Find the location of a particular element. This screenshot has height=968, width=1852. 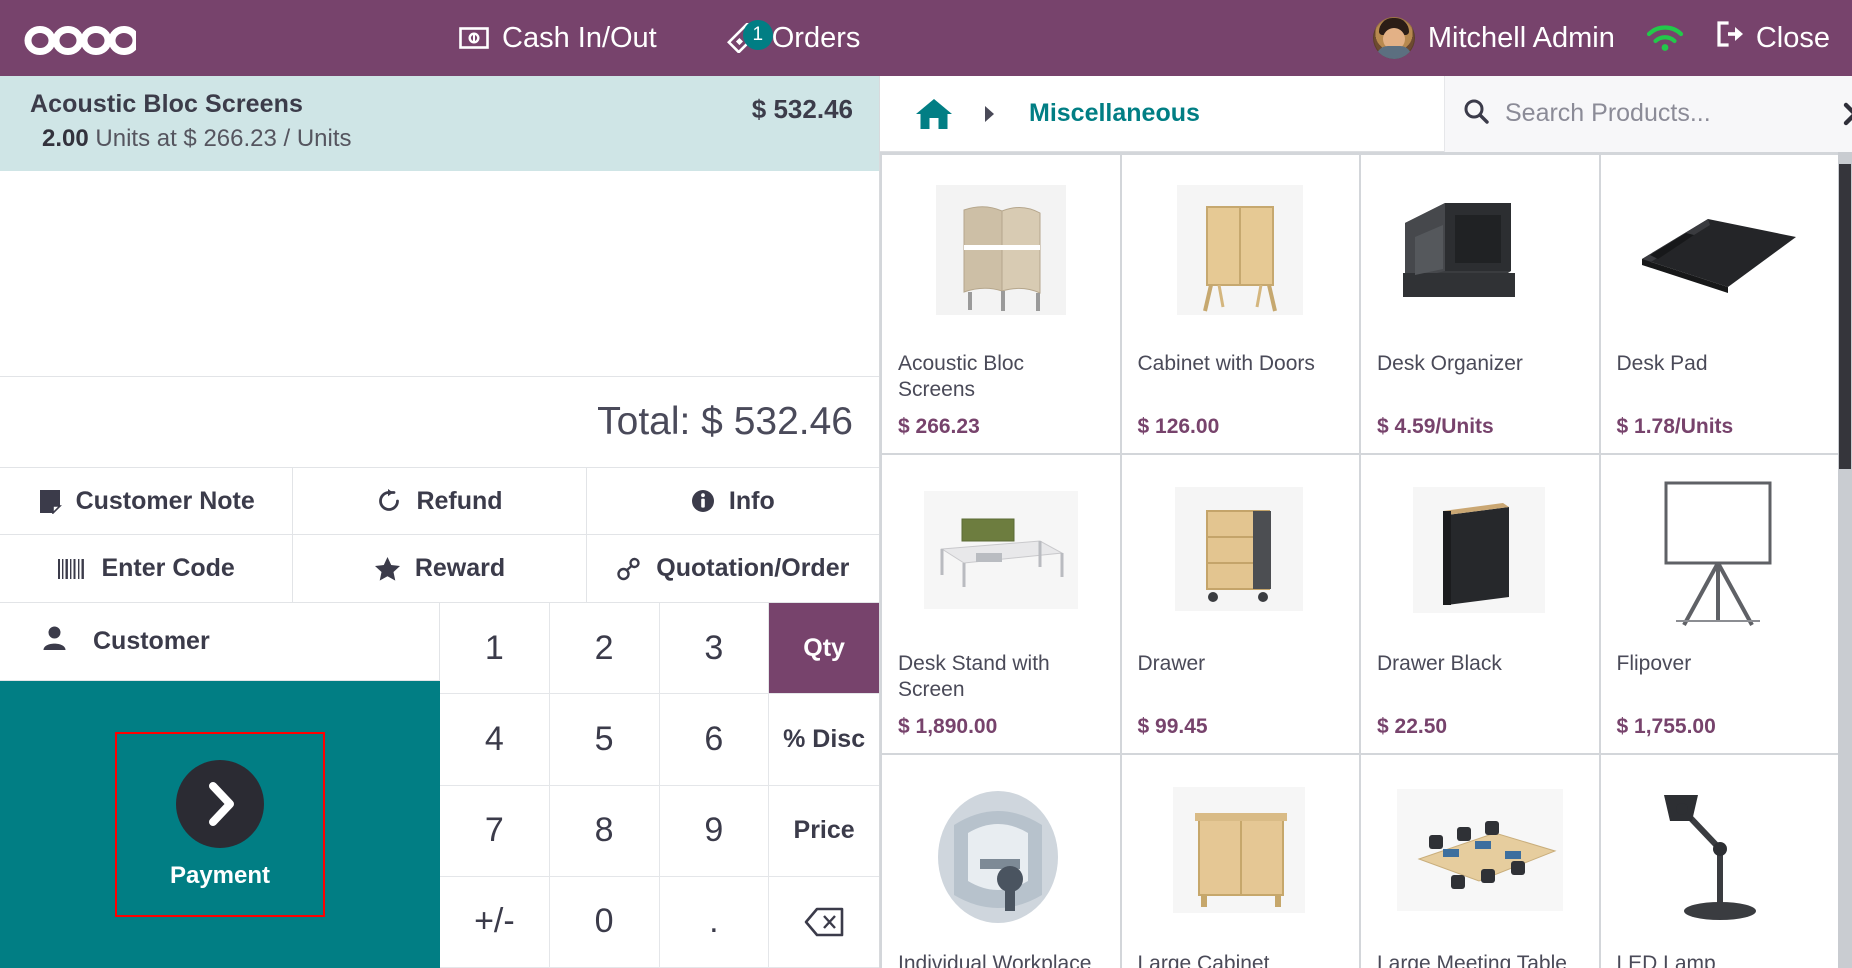

product-card: Flipover $ 1,755.00 is located at coordinates (1719, 604).